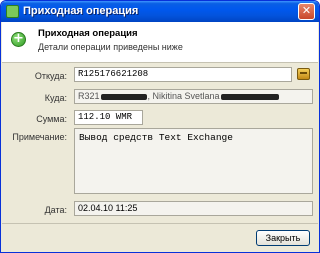  Describe the element at coordinates (183, 74) in the screenshot. I see `from-field: R125176621208` at that location.